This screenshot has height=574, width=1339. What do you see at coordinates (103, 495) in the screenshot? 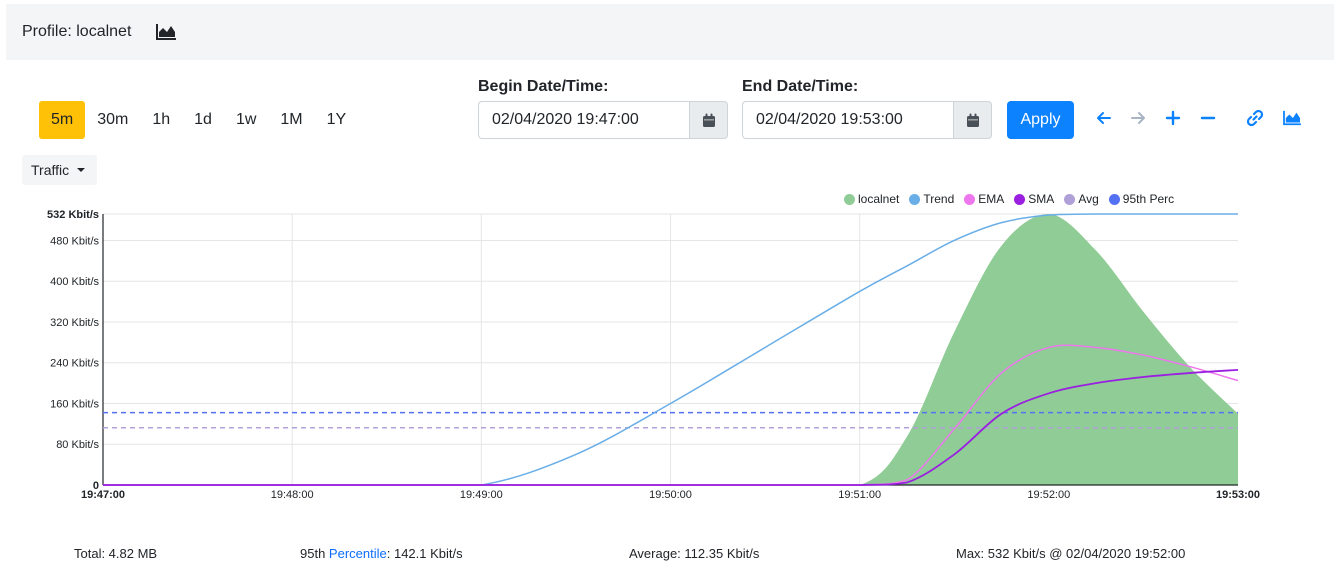
I see `x-tick-label: 19:47:00` at bounding box center [103, 495].